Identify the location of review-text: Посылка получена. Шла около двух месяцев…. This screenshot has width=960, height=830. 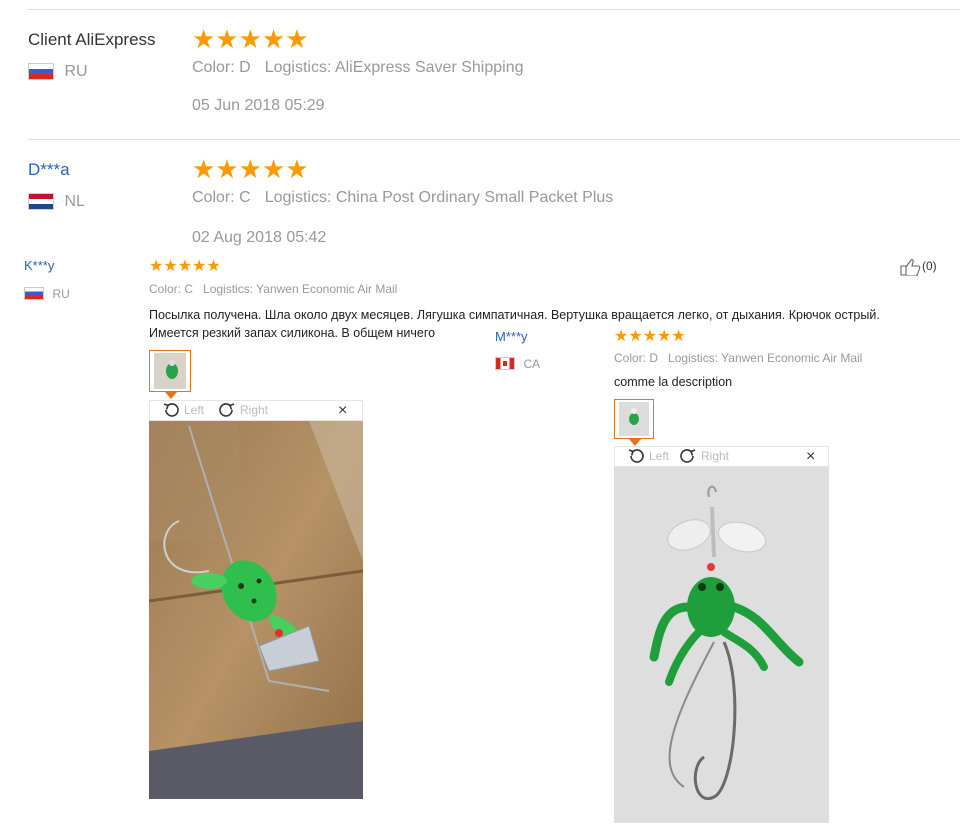
(514, 324).